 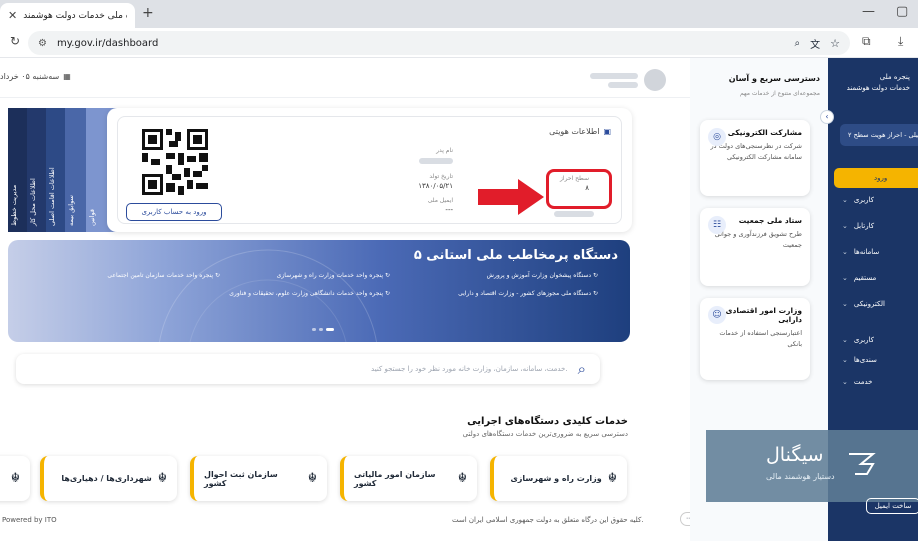 What do you see at coordinates (880, 226) in the screenshot?
I see `sidebar-item: ⌄ کارتابل` at bounding box center [880, 226].